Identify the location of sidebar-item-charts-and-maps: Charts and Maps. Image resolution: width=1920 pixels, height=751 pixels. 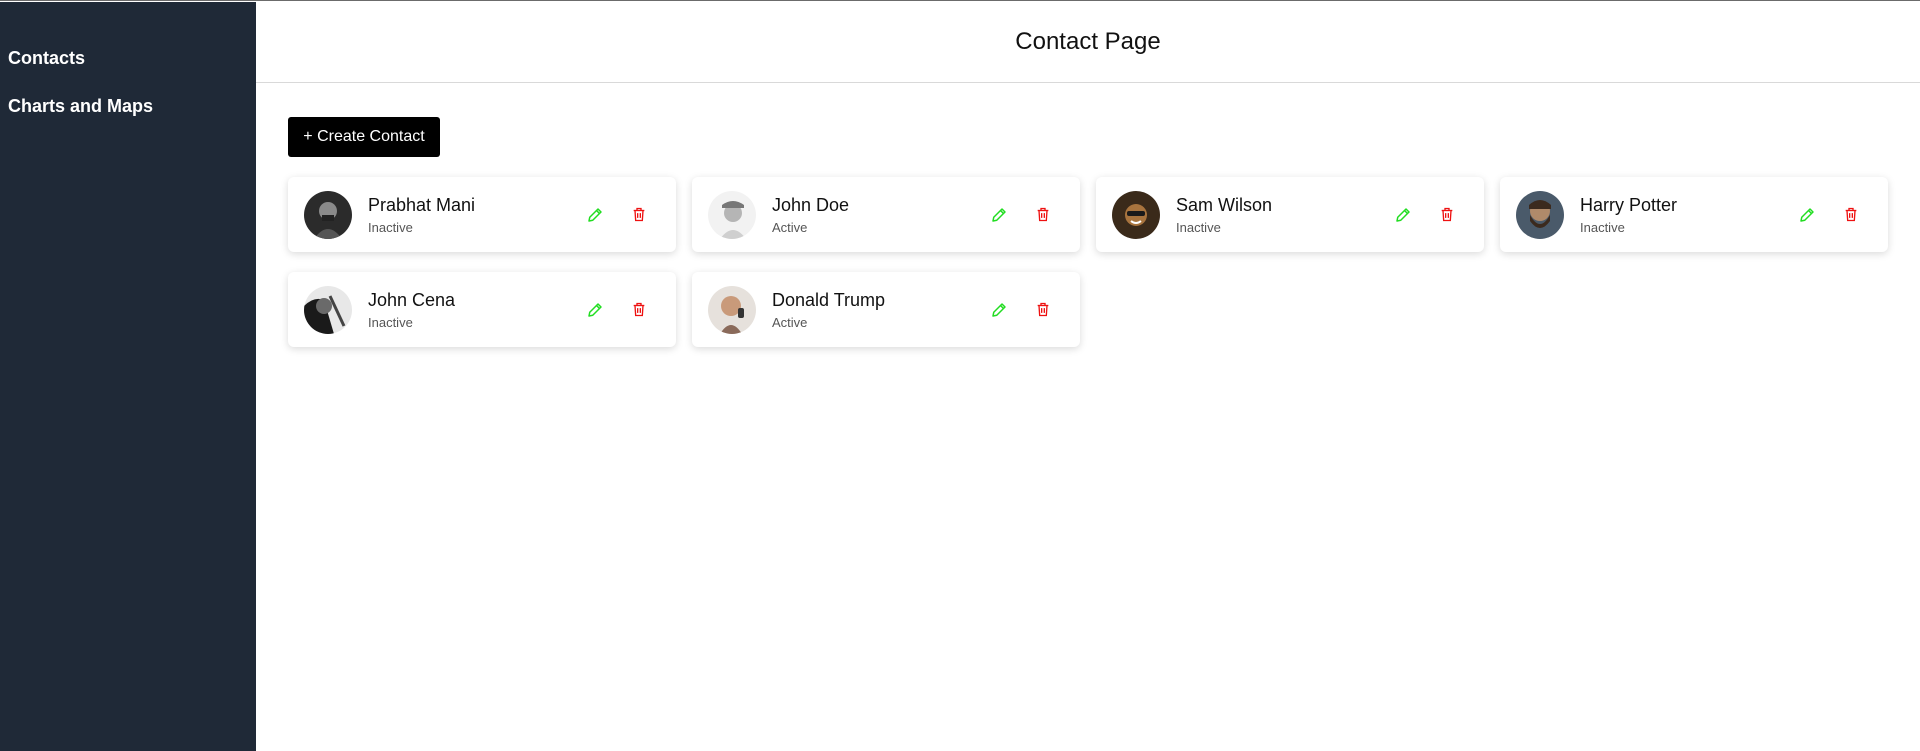
(128, 118).